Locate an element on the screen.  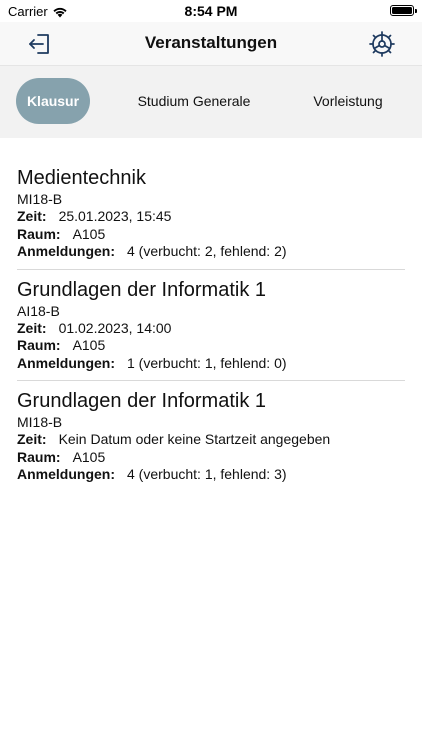
event-title: Medientechnik is located at coordinates (81, 178).